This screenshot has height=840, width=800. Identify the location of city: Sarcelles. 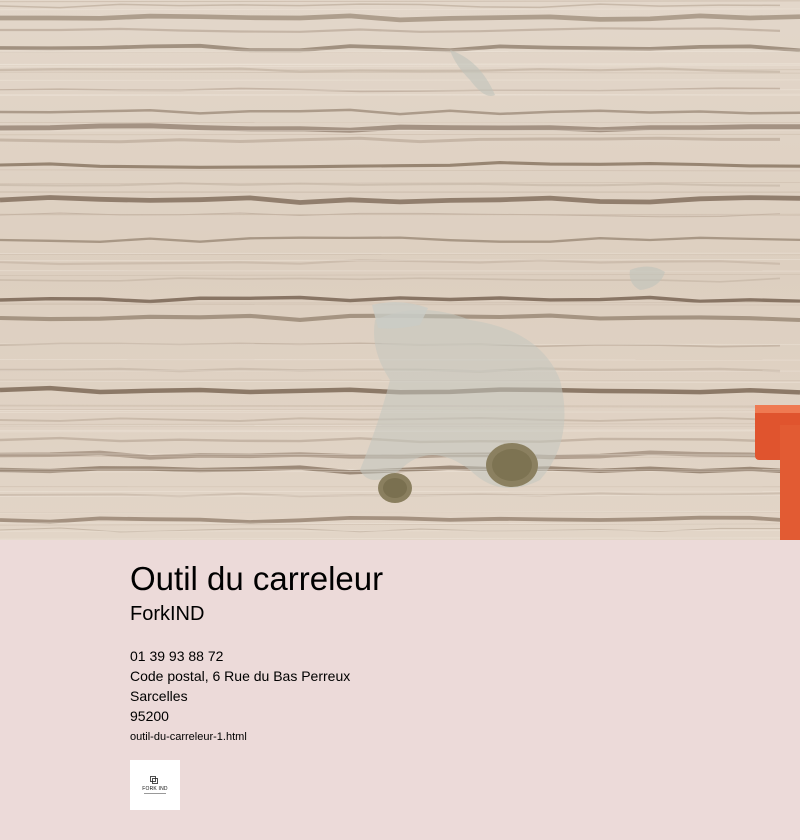
(159, 696).